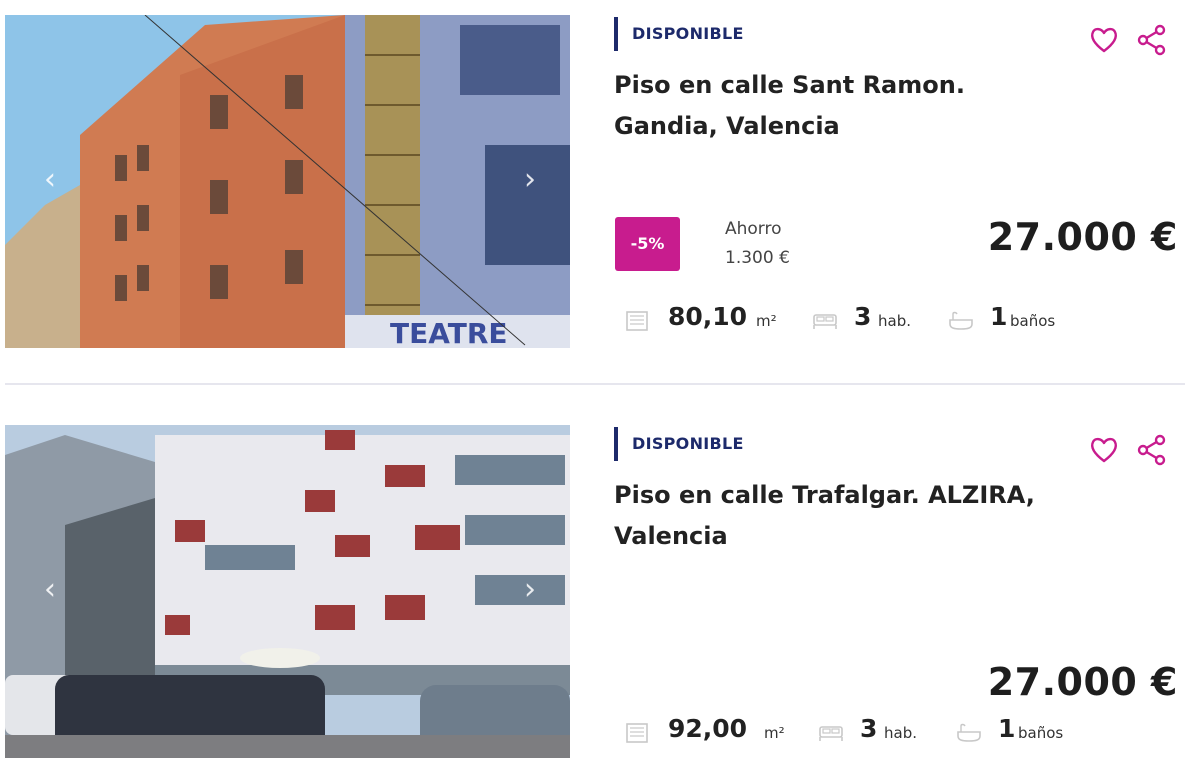  Describe the element at coordinates (647, 244) in the screenshot. I see `discount-badge: -5%` at that location.